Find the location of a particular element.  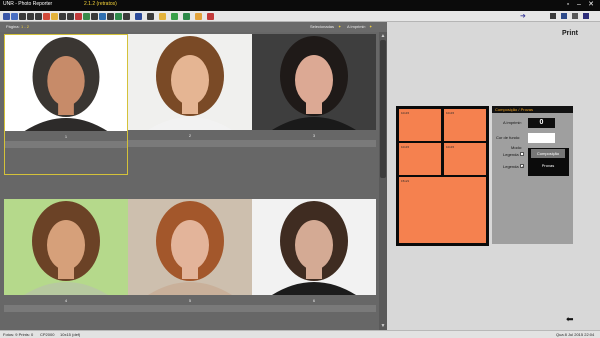

palette-icon is located at coordinates (86, 16).